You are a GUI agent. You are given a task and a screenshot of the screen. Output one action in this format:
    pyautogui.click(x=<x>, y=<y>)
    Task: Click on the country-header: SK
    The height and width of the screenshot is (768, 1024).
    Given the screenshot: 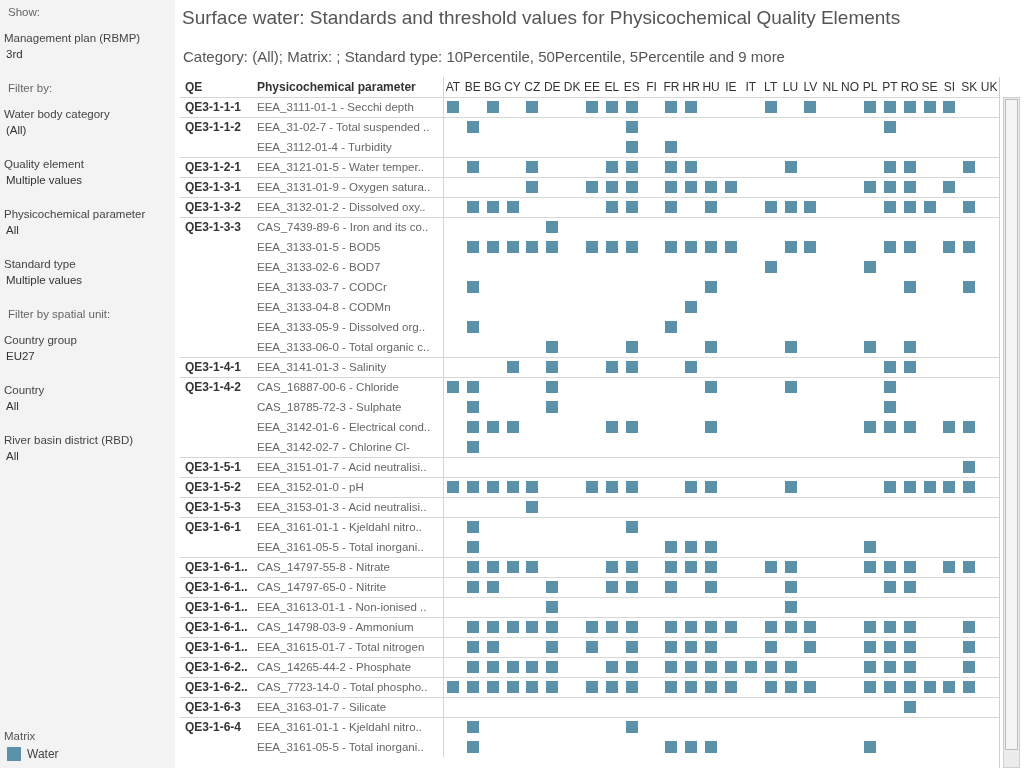 What is the action you would take?
    pyautogui.click(x=969, y=87)
    